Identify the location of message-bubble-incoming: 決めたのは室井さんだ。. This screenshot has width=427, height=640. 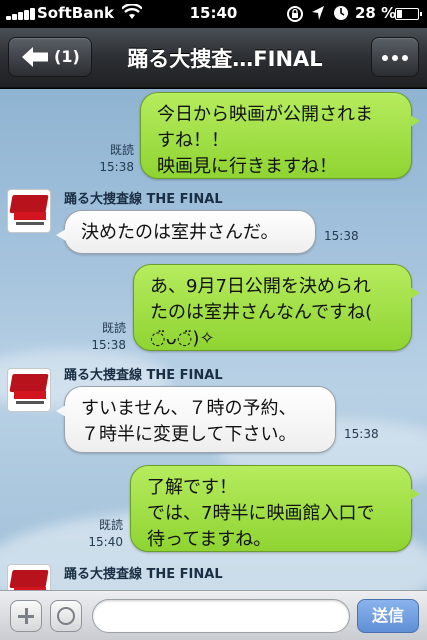
(186, 232).